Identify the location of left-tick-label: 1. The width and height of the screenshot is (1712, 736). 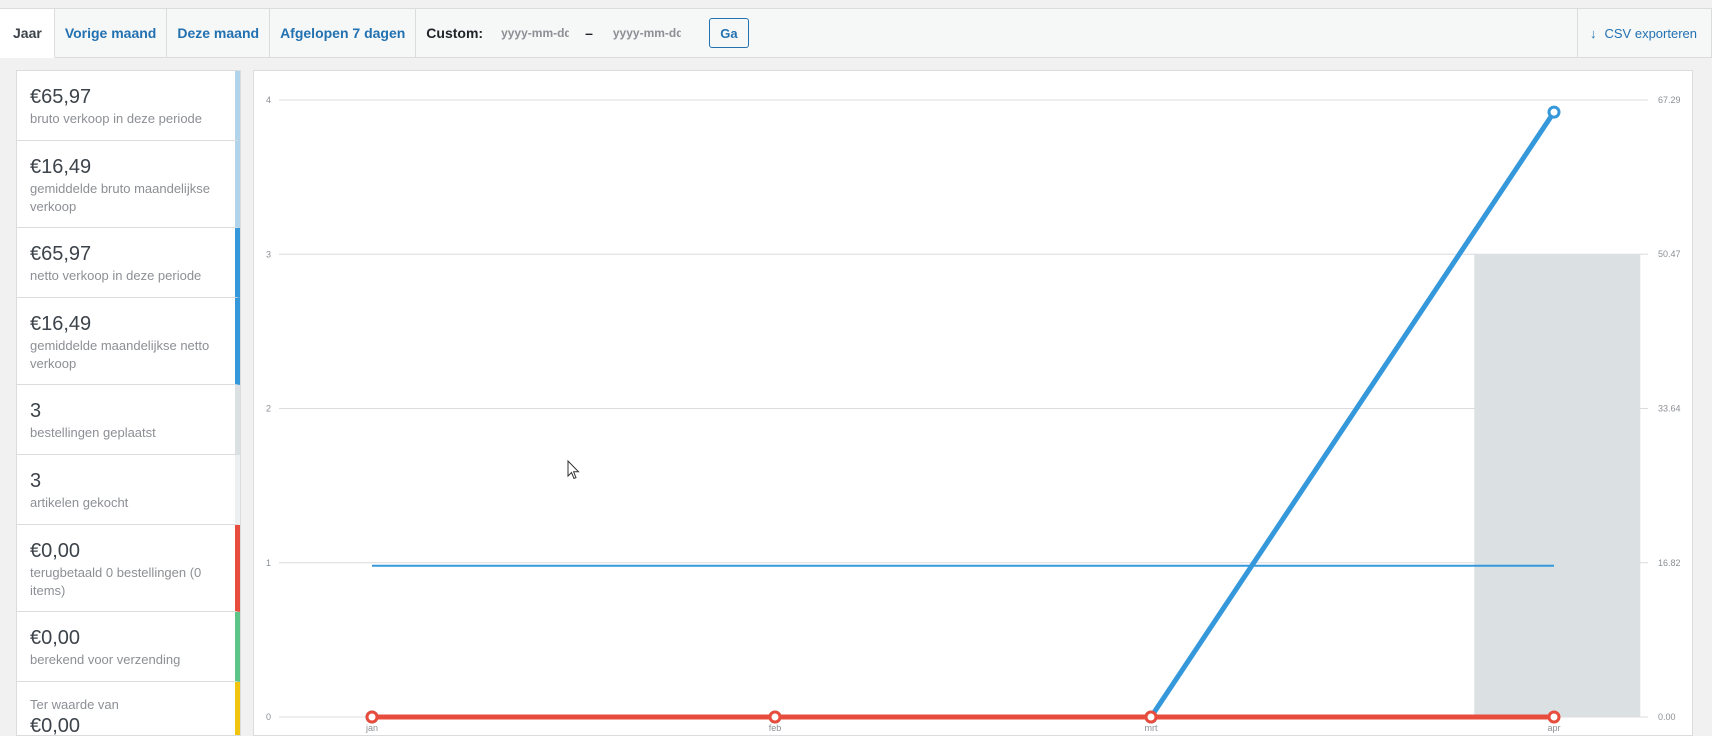
(268, 563).